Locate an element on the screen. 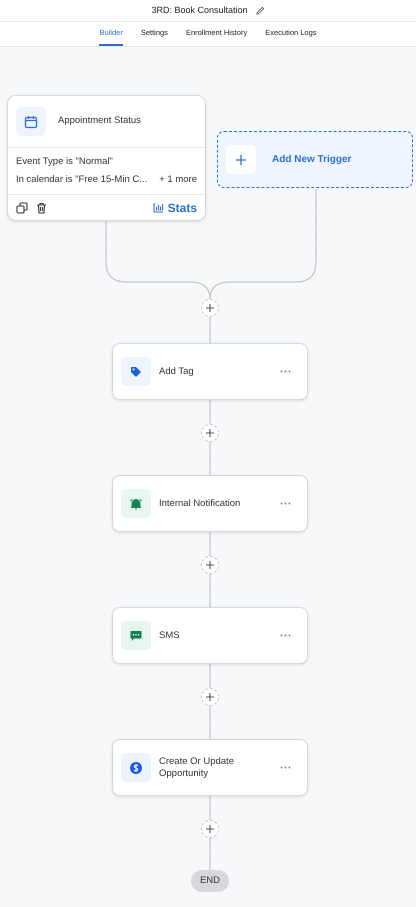 This screenshot has width=416, height=907. action-card: SMS is located at coordinates (210, 635).